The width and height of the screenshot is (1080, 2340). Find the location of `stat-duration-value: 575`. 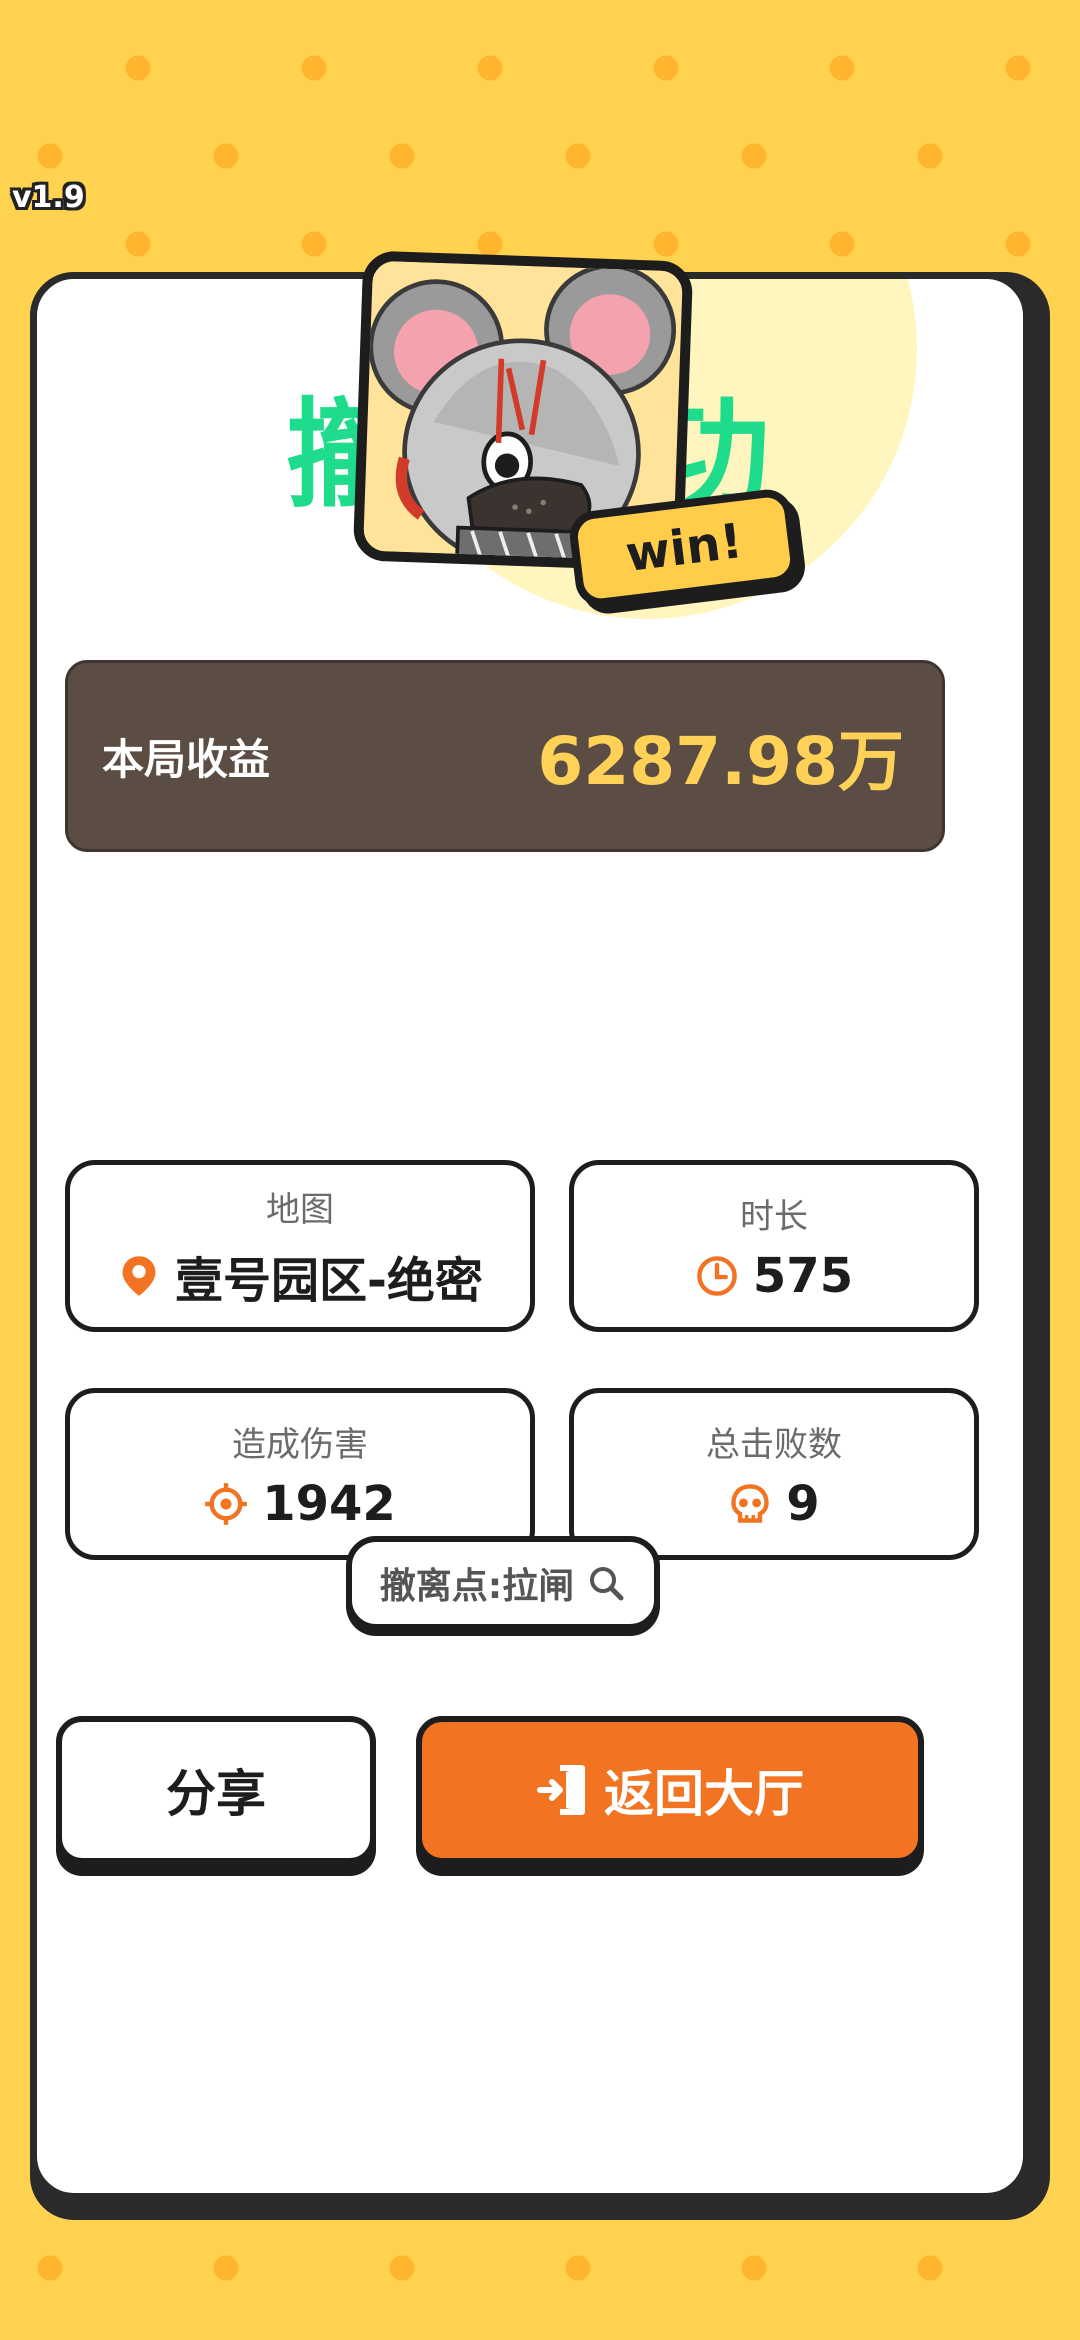

stat-duration-value: 575 is located at coordinates (803, 1275).